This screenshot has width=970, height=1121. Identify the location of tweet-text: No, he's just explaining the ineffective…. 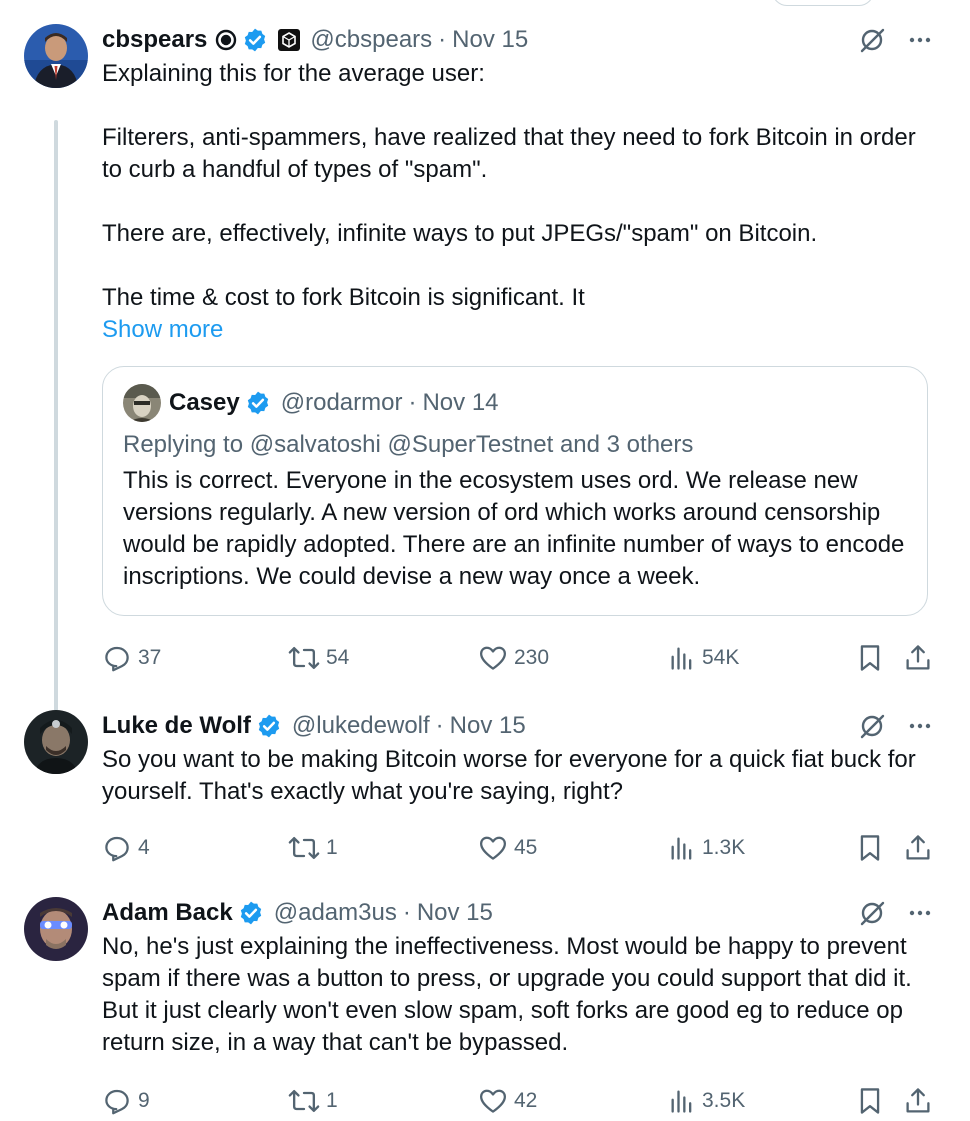
(510, 994).